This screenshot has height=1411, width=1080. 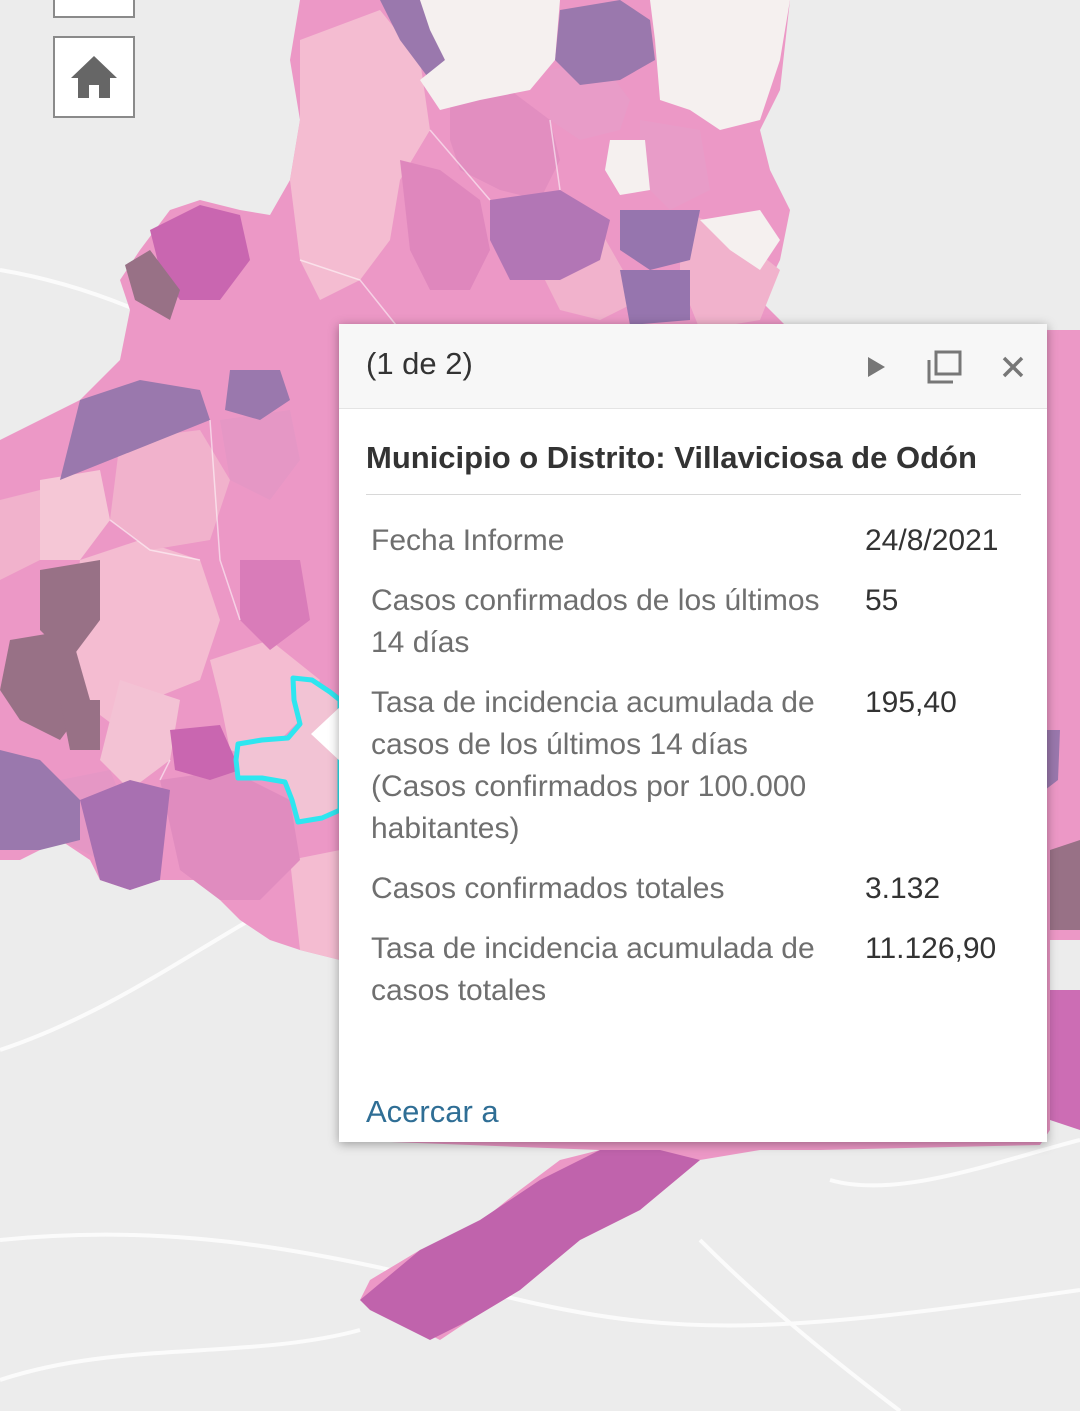 What do you see at coordinates (931, 948) in the screenshot?
I see `attribute-value: 11.126,90` at bounding box center [931, 948].